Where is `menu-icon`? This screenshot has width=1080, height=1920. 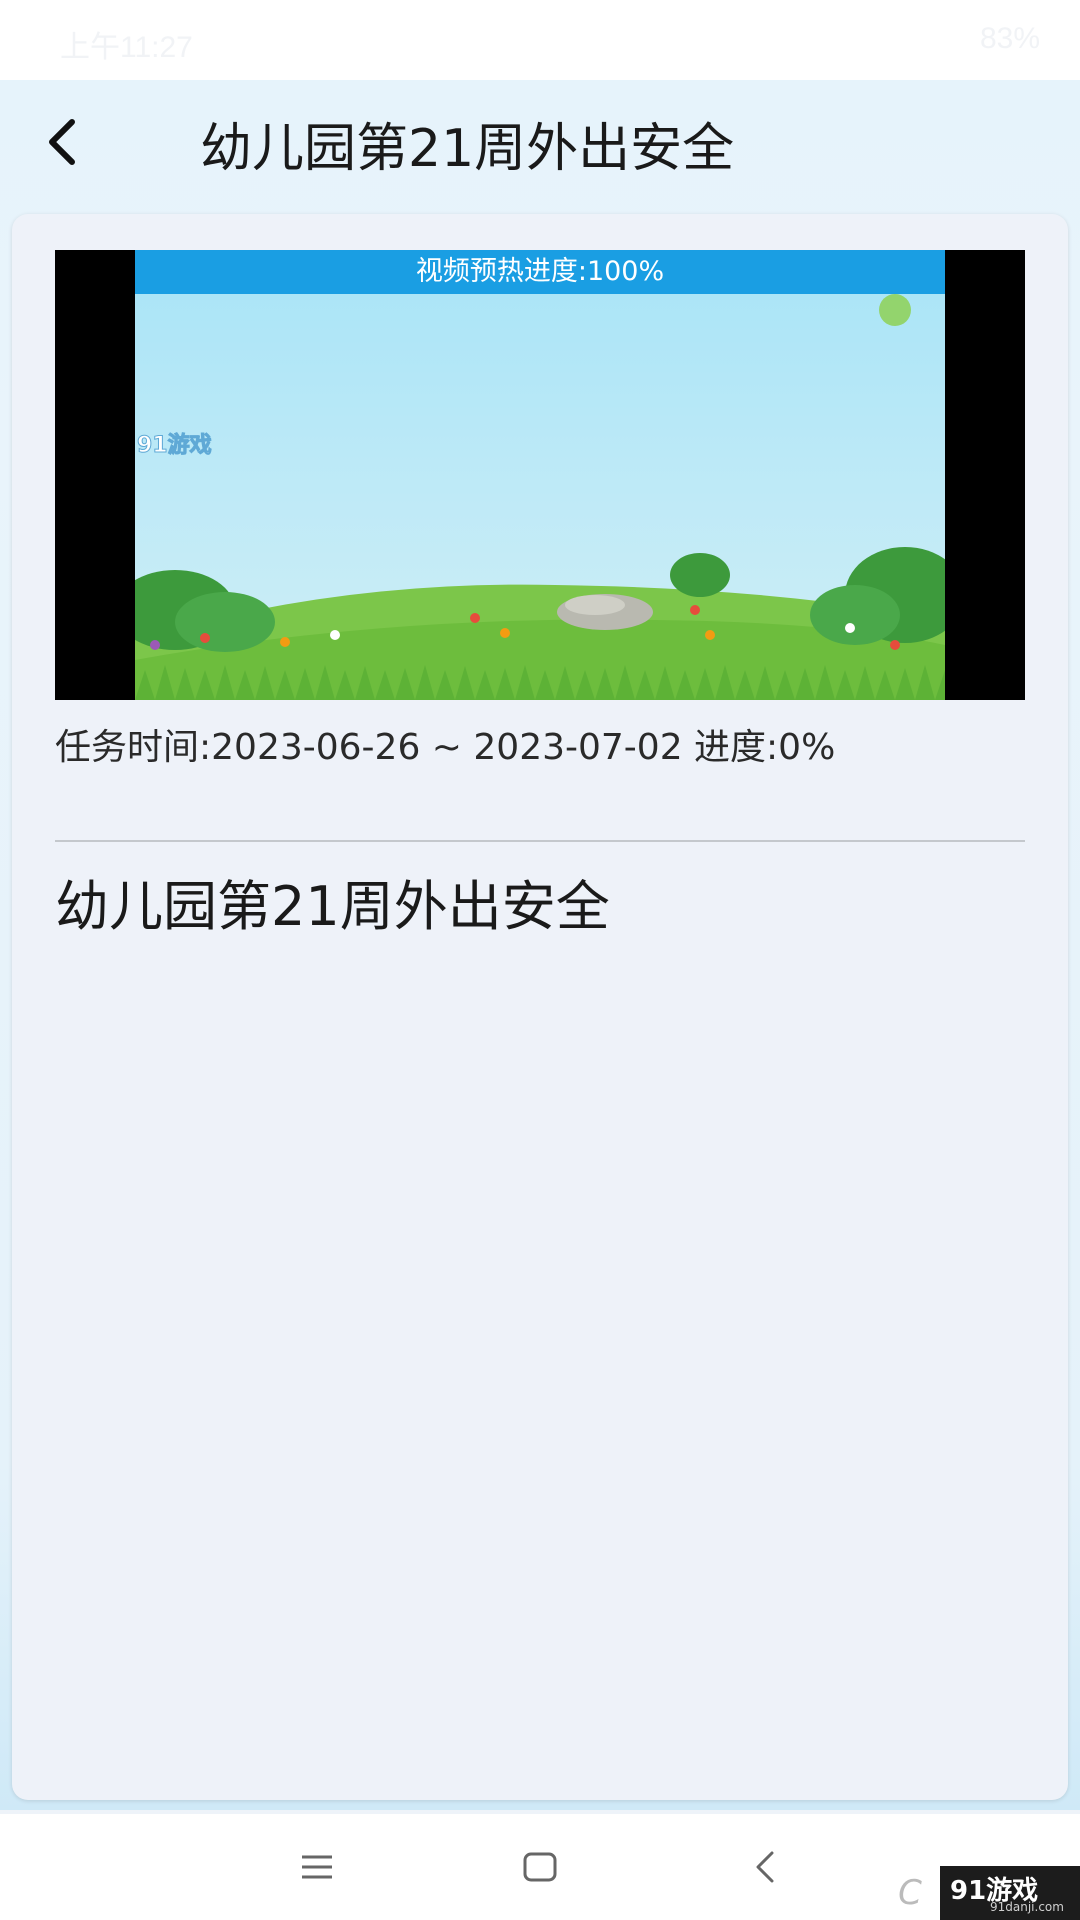
menu-icon is located at coordinates (317, 1867).